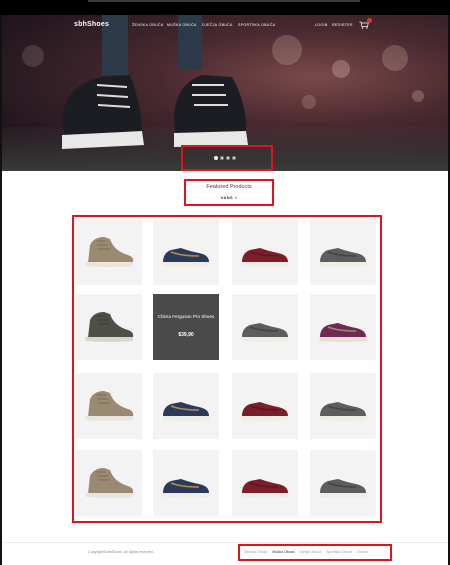  I want to click on highlight-box-slider-dots, so click(227, 158).